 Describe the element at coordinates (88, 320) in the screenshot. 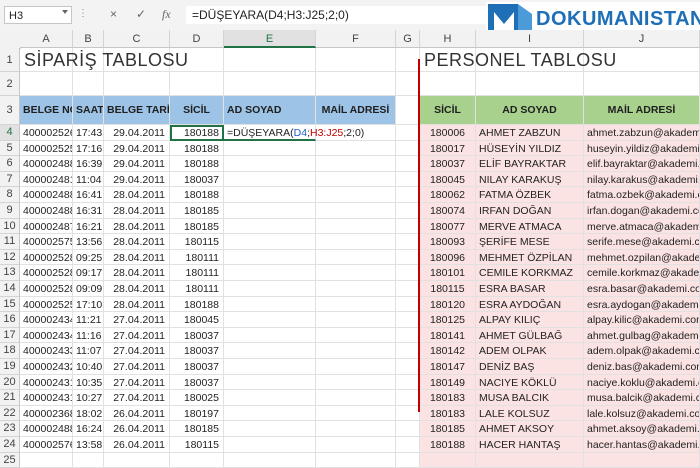

I see `table-cell: 11:21` at that location.